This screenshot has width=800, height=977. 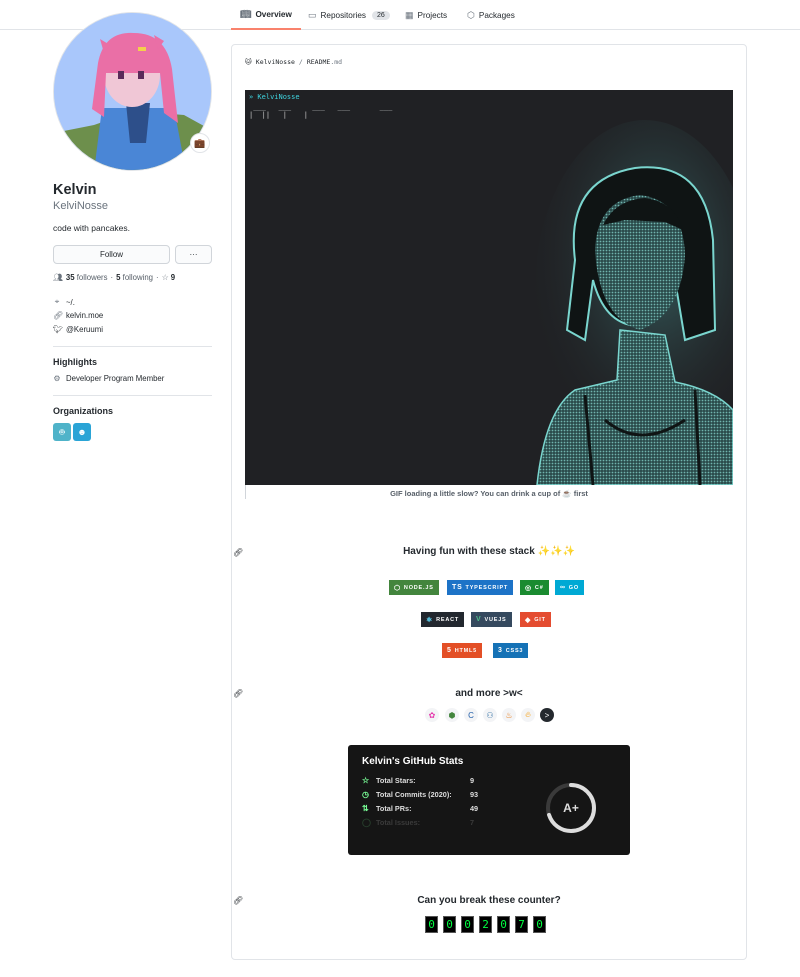 I want to click on repo-icon: ▭, so click(x=312, y=14).